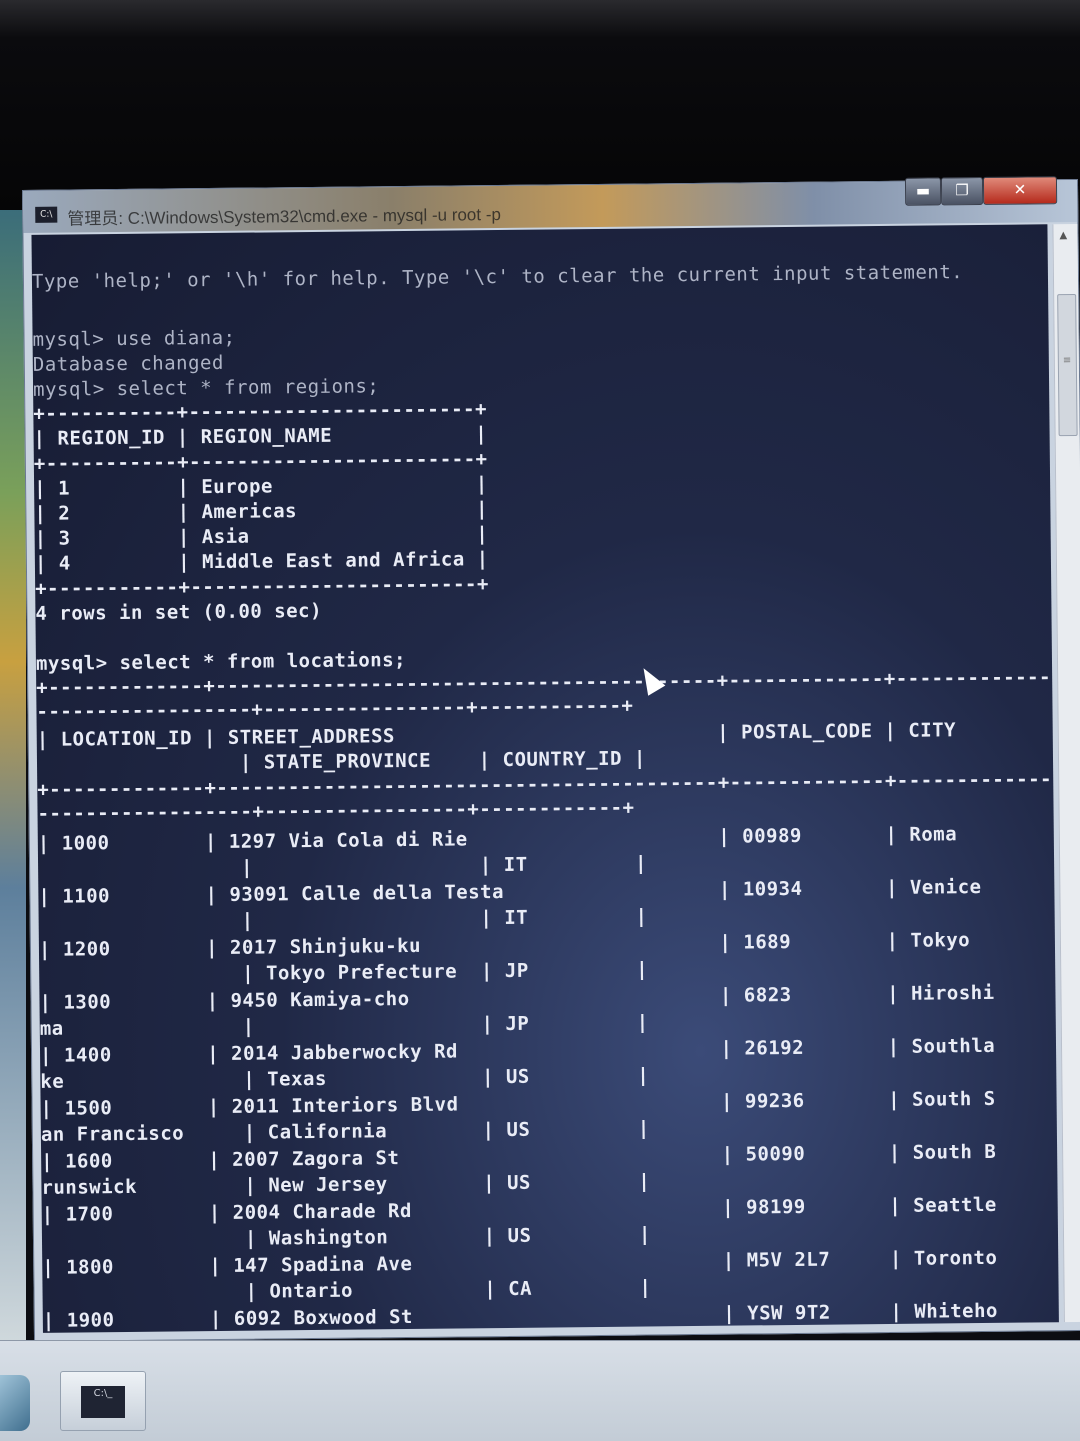  Describe the element at coordinates (1067, 361) in the screenshot. I see `grip-icon: ≡` at that location.